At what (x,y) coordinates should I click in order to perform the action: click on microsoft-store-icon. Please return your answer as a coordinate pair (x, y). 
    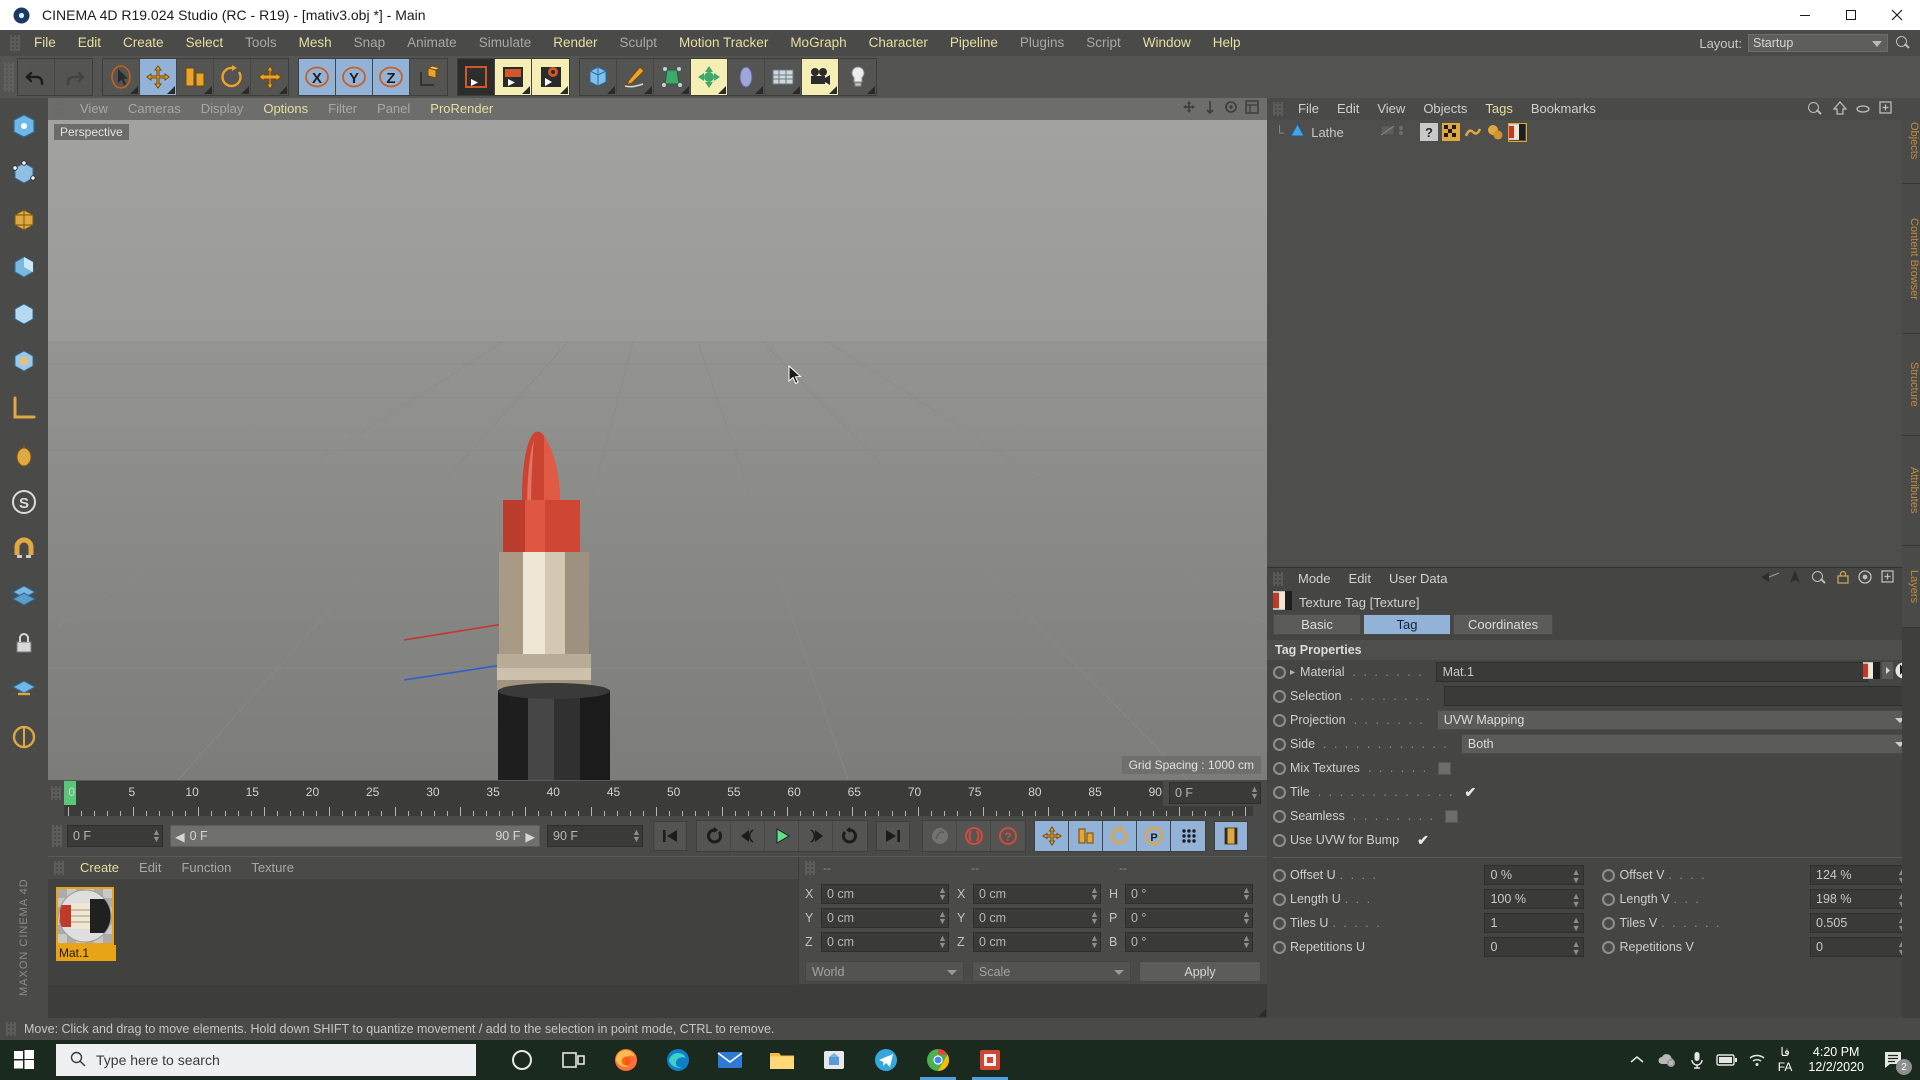
    Looking at the image, I should click on (834, 1060).